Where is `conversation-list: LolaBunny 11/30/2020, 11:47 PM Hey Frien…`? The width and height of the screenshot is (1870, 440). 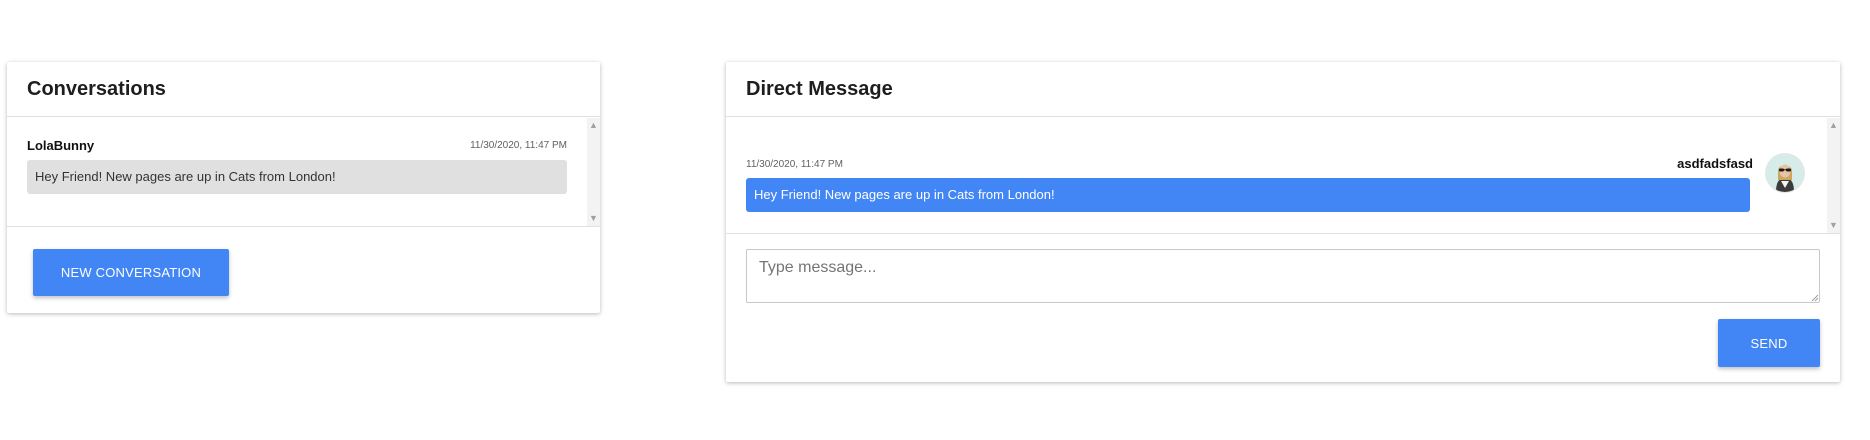
conversation-list: LolaBunny 11/30/2020, 11:47 PM Hey Frien… is located at coordinates (303, 172).